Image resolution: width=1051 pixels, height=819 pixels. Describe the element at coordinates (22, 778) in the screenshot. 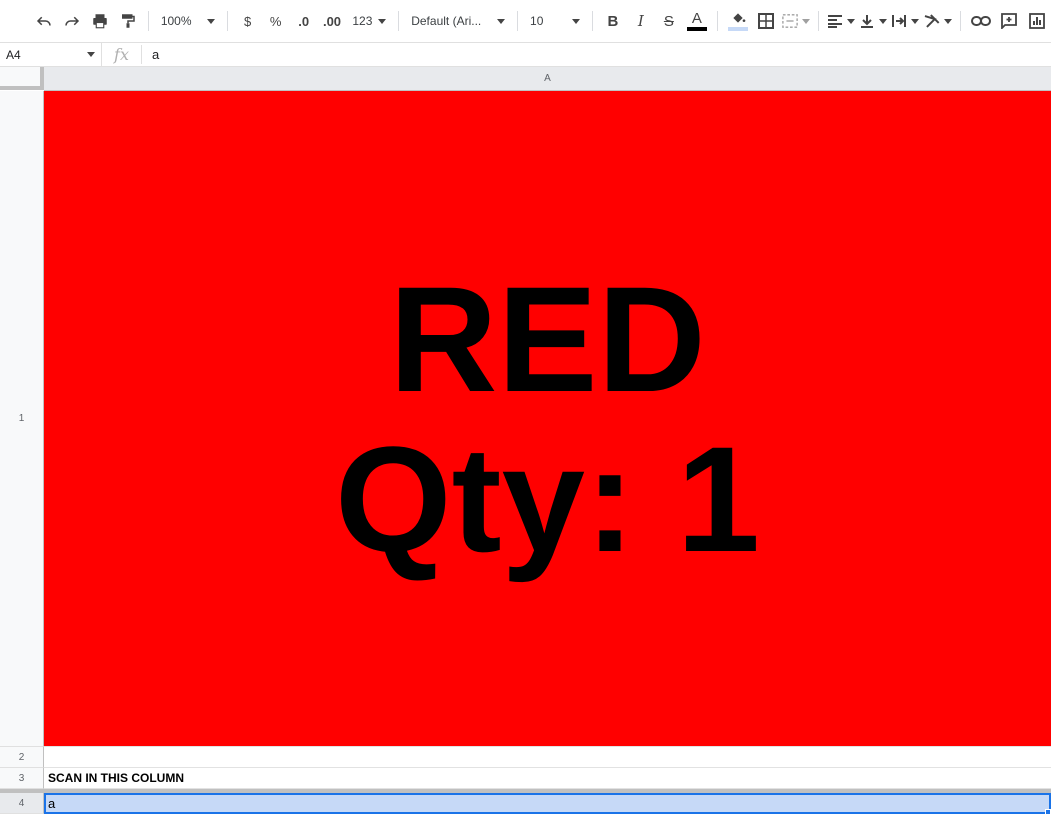

I see `row-header-3: 3` at that location.